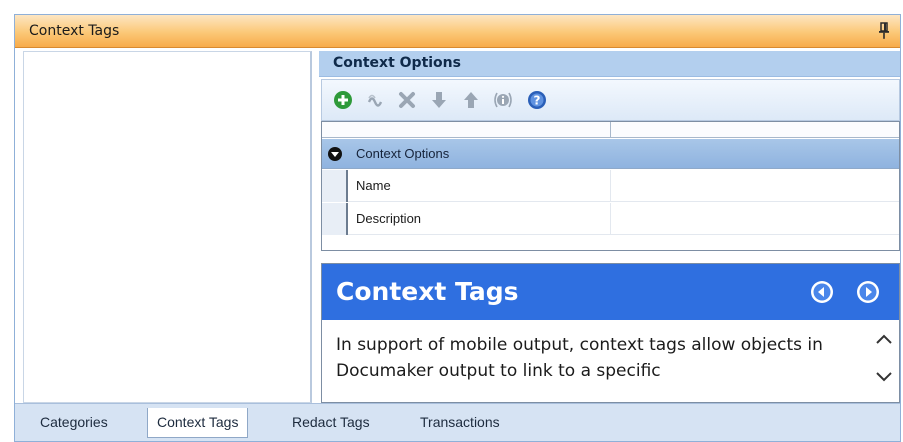 Image resolution: width=903 pixels, height=442 pixels. What do you see at coordinates (403, 153) in the screenshot?
I see `category-label: Context Options` at bounding box center [403, 153].